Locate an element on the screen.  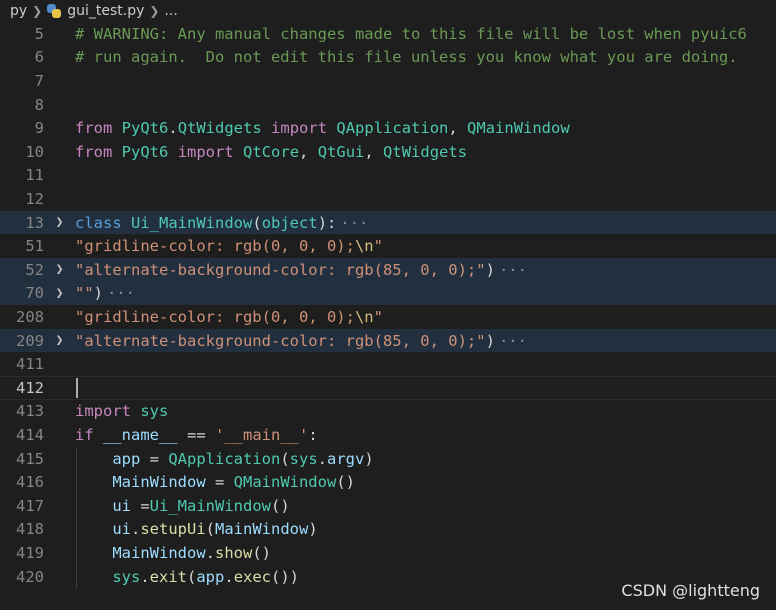
code-line: 419 MainWindow.show() is located at coordinates (388, 553).